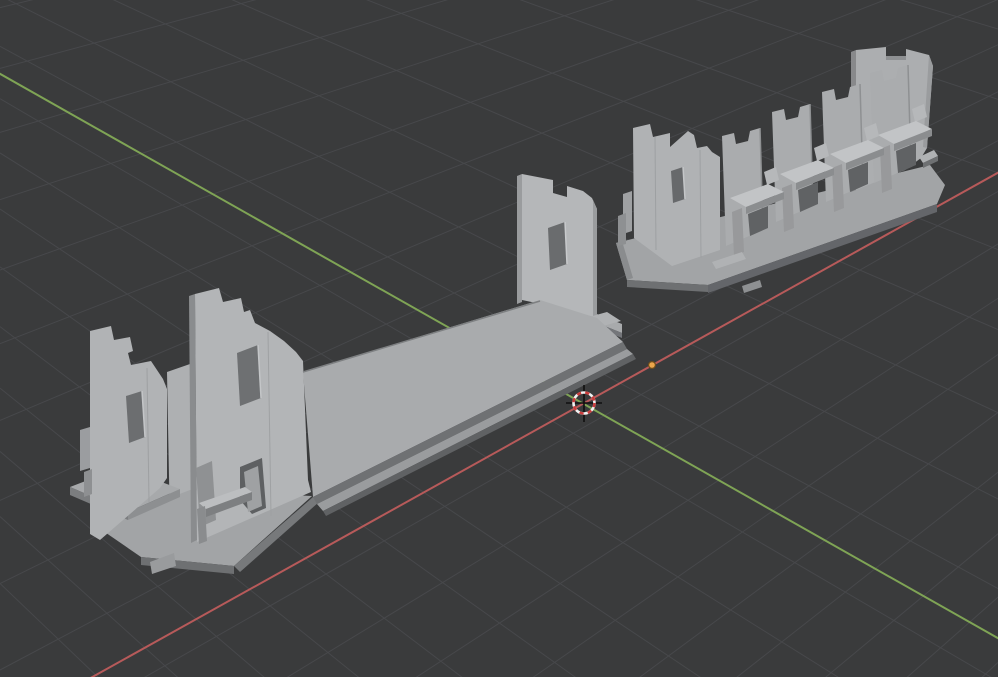  Describe the element at coordinates (519, 239) in the screenshot. I see `wall-left-edge` at that location.